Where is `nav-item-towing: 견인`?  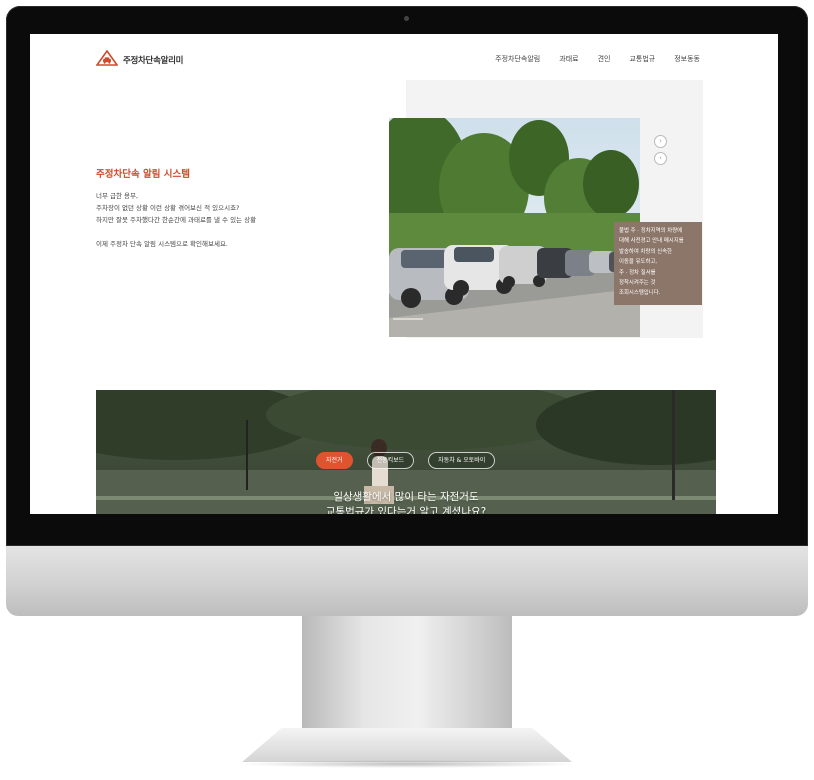
nav-item-towing: 견인 is located at coordinates (604, 59).